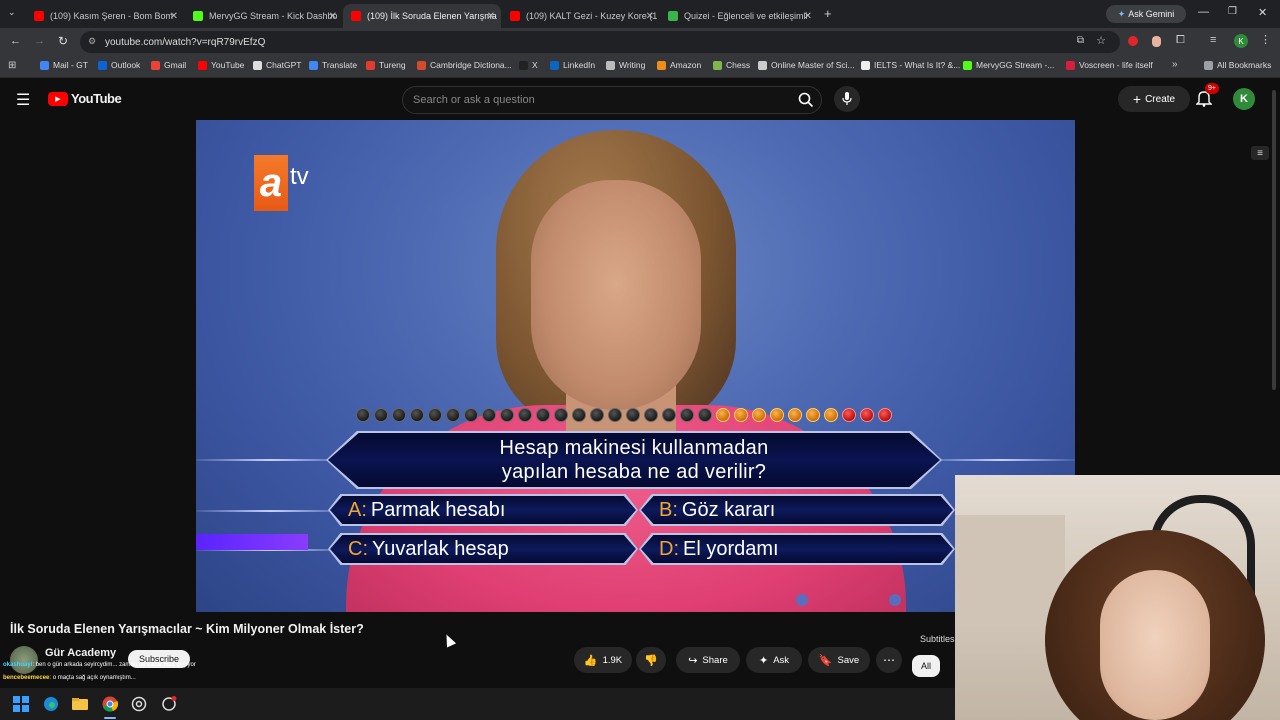 This screenshot has height=720, width=1280. What do you see at coordinates (386, 65) in the screenshot?
I see `bookmark-item: Tureng` at bounding box center [386, 65].